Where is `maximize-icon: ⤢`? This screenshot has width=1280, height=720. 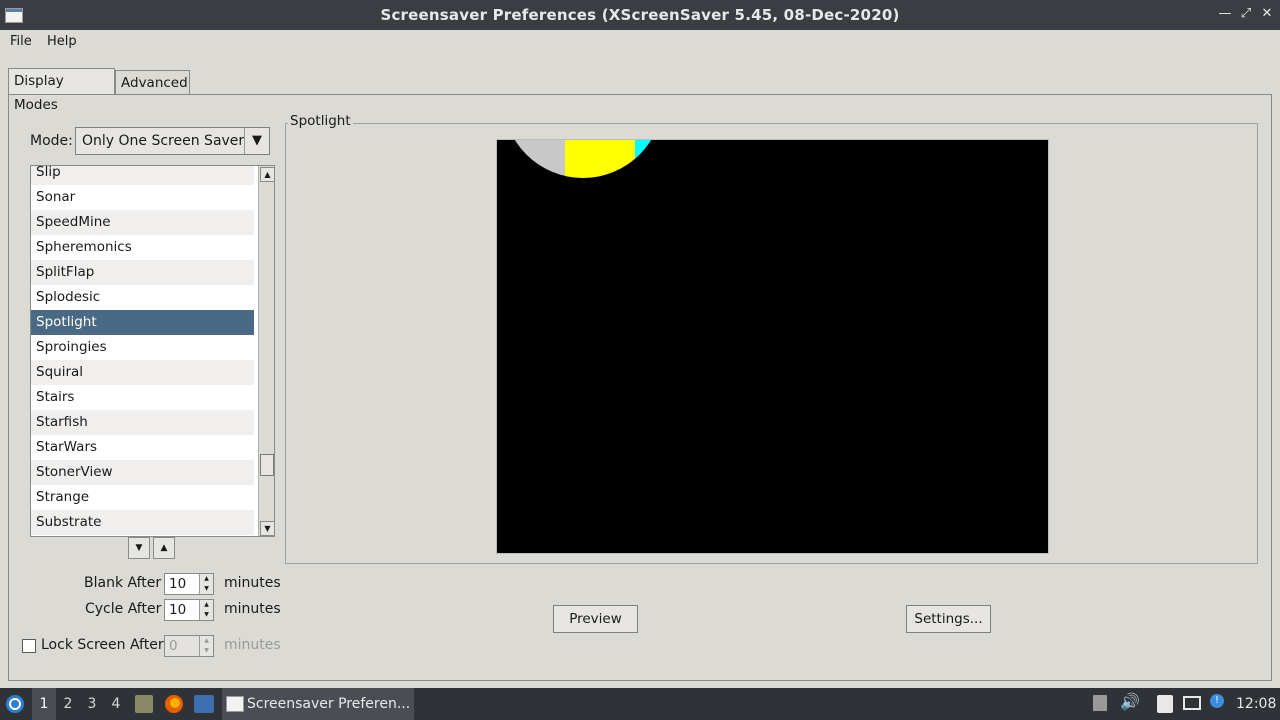 maximize-icon: ⤢ is located at coordinates (1246, 14).